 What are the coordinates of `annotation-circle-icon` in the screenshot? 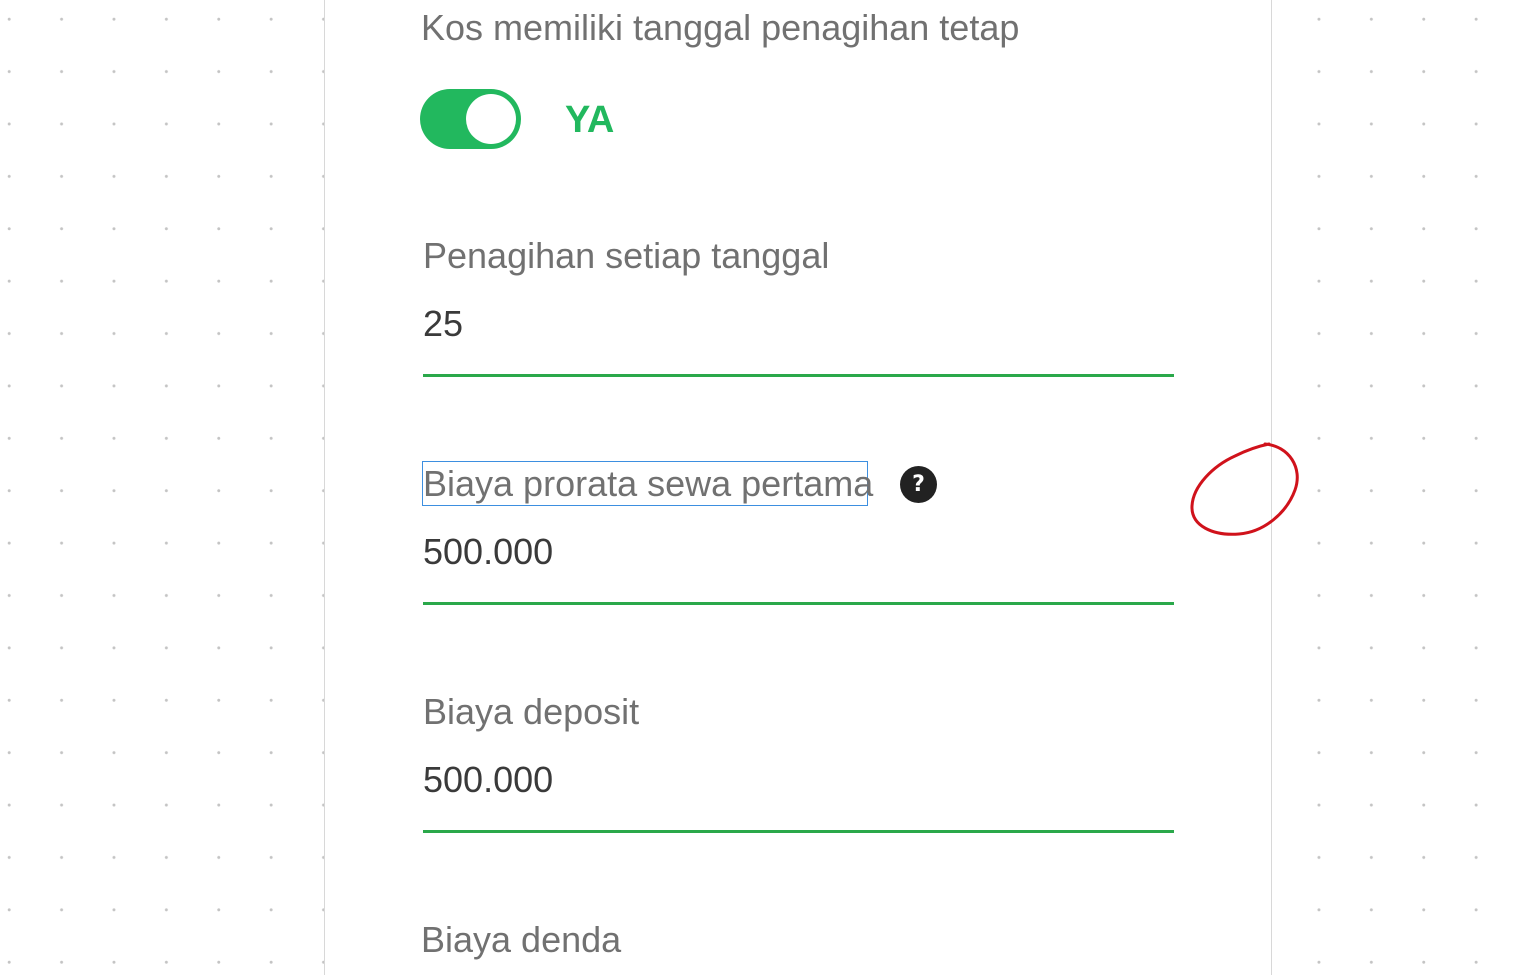 It's located at (1244, 489).